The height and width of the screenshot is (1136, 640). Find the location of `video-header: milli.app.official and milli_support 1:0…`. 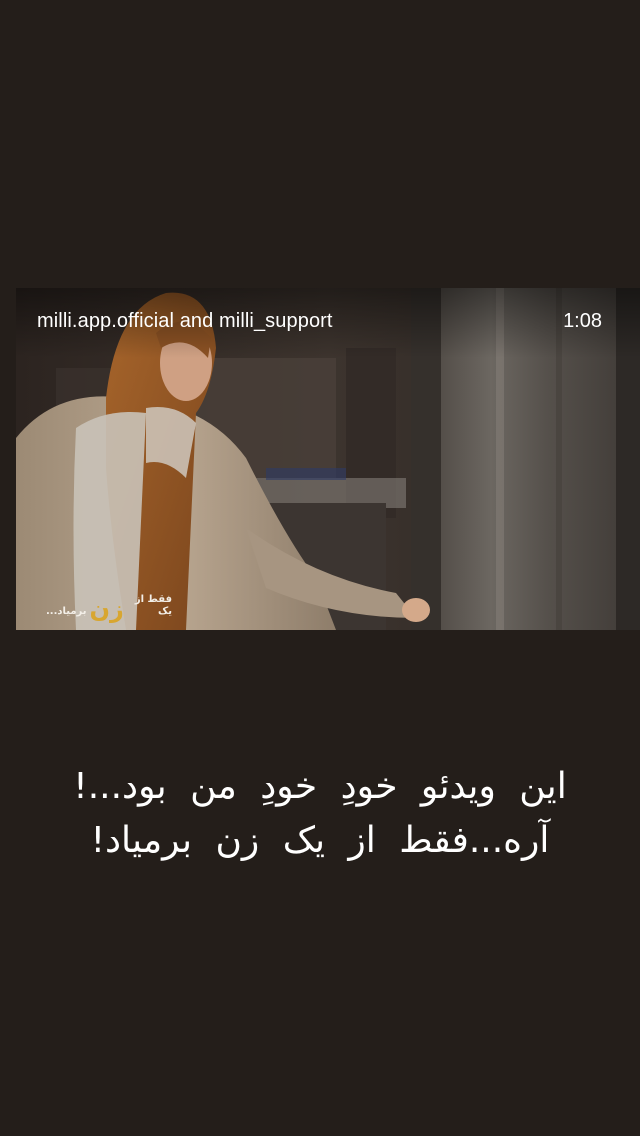

video-header: milli.app.official and milli_support 1:0… is located at coordinates (328, 323).